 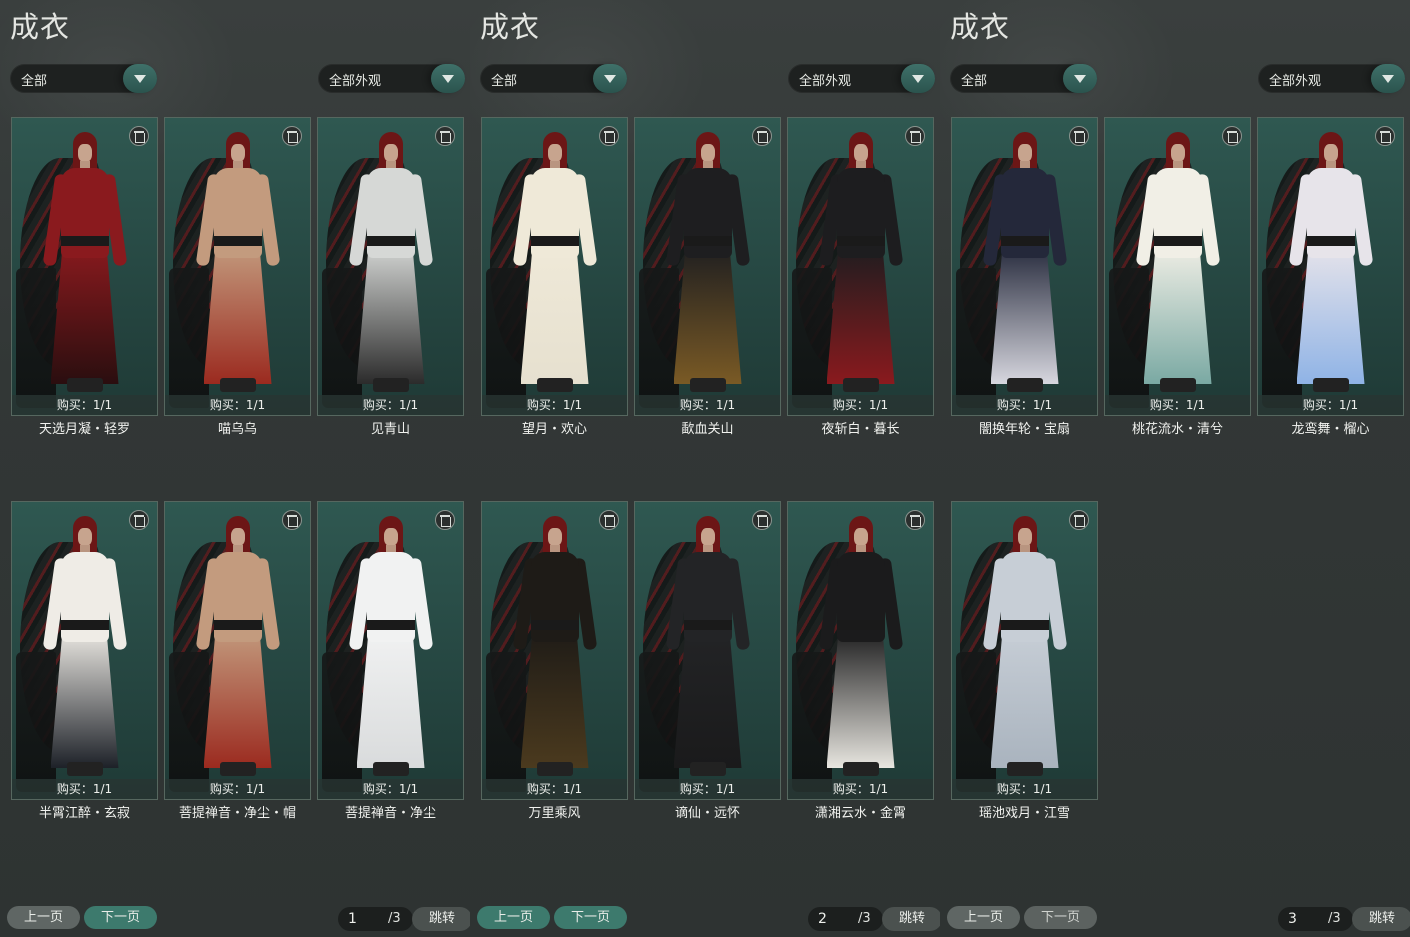 I want to click on dropdown-value: 全部外观, so click(x=825, y=81).